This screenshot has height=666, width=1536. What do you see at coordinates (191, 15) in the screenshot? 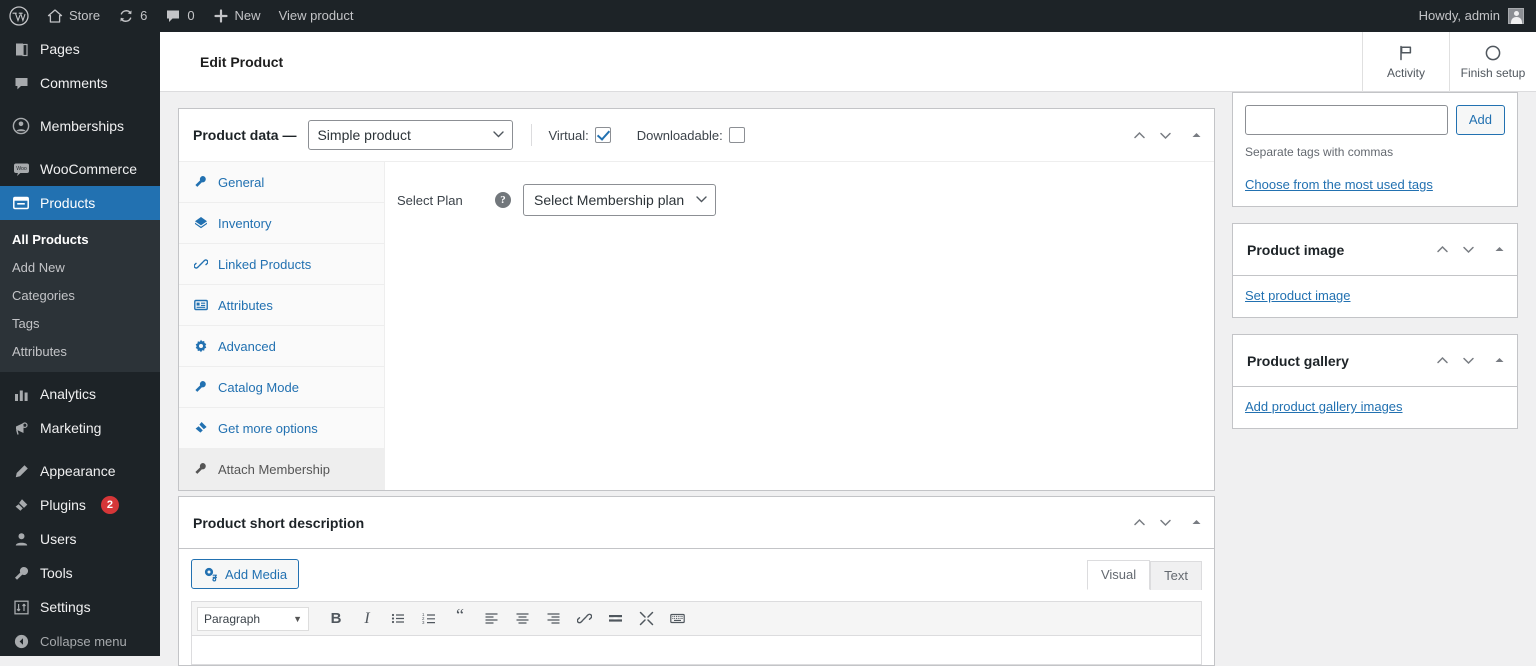
I see `admin-bar-comments-count: 0` at bounding box center [191, 15].